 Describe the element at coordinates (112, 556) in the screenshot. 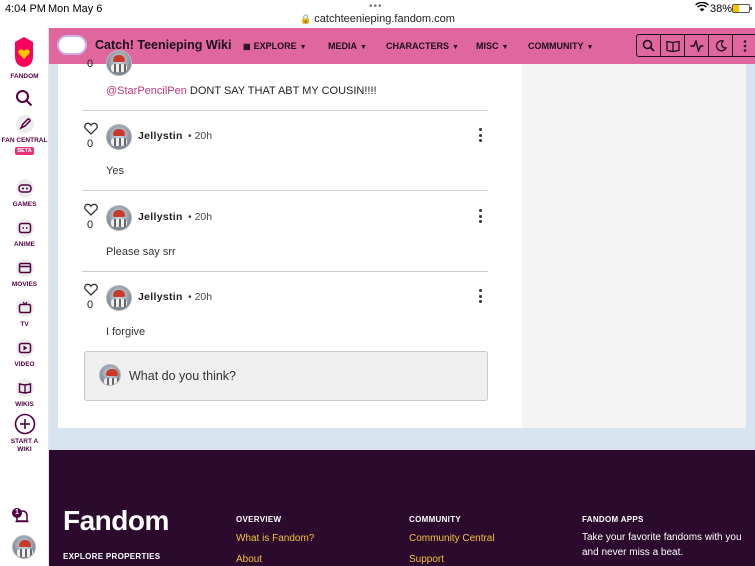

I see `explore-properties-heading: EXPLORE PROPERTIES` at that location.